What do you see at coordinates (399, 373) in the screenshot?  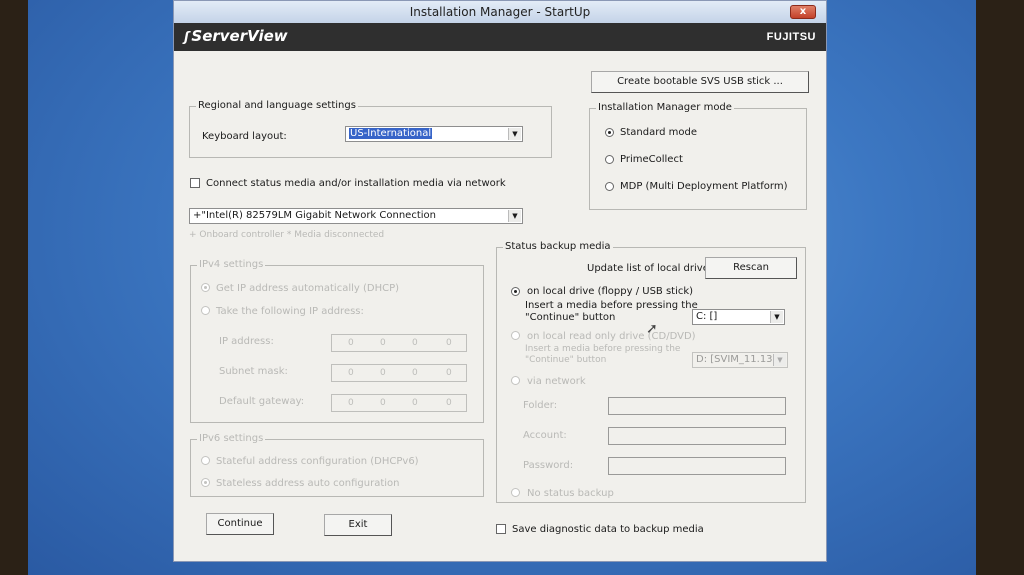 I see `subnet-mask-input: 0000` at bounding box center [399, 373].